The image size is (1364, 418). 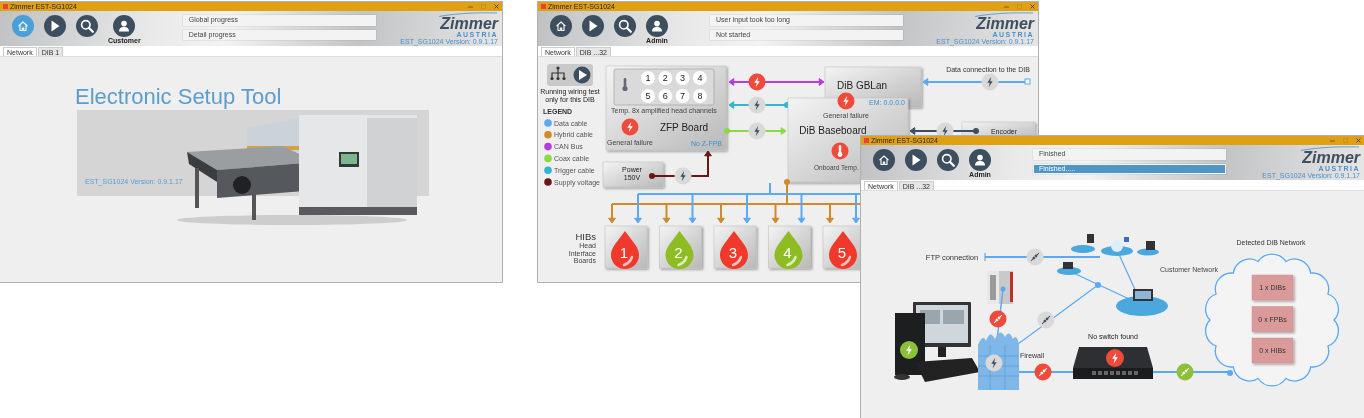 What do you see at coordinates (733, 252) in the screenshot?
I see `hib-number: 3` at bounding box center [733, 252].